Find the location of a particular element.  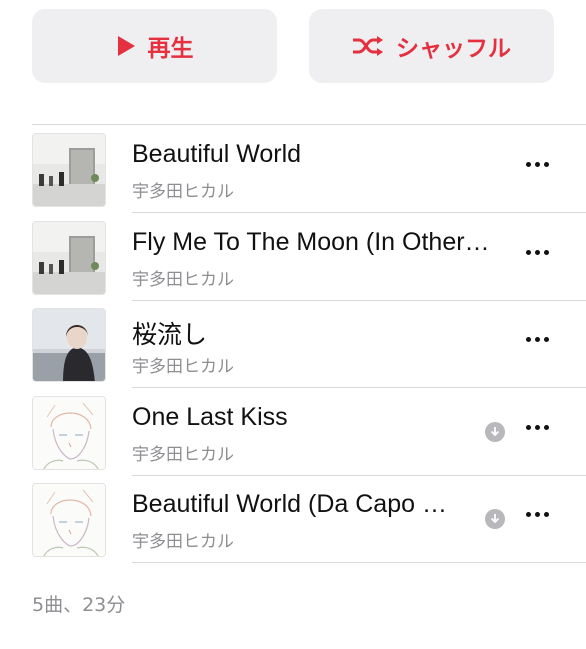

play-icon is located at coordinates (126, 46).